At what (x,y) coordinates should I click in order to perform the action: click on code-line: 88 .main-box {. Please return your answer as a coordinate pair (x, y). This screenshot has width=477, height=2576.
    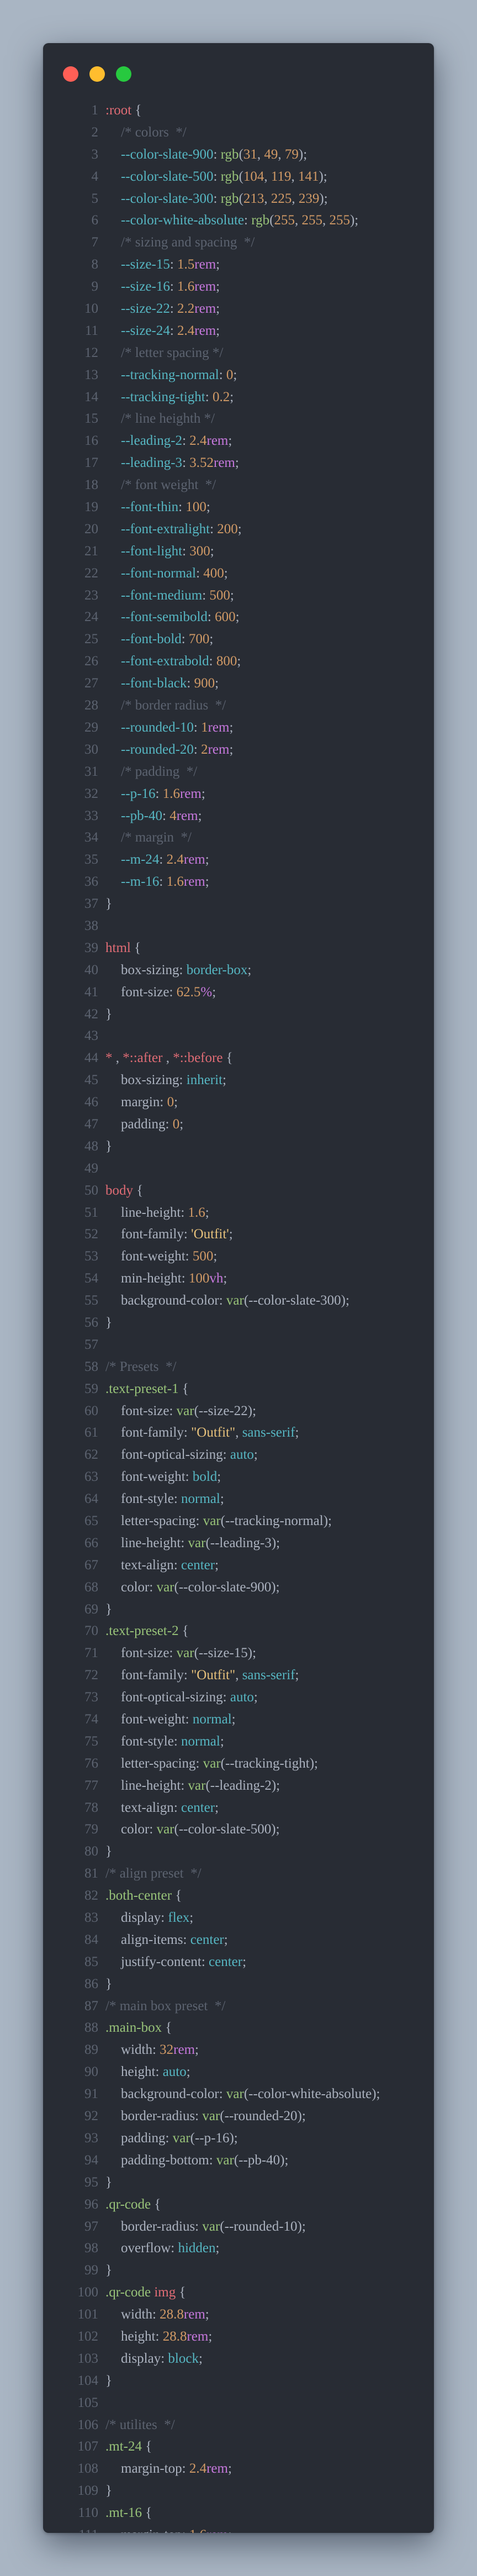
    Looking at the image, I should click on (239, 2028).